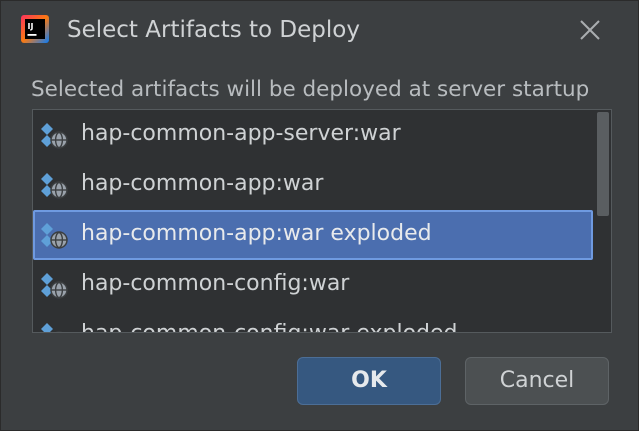 This screenshot has height=431, width=639. I want to click on artifact-list-item: hap-common-app:war exploded, so click(313, 235).